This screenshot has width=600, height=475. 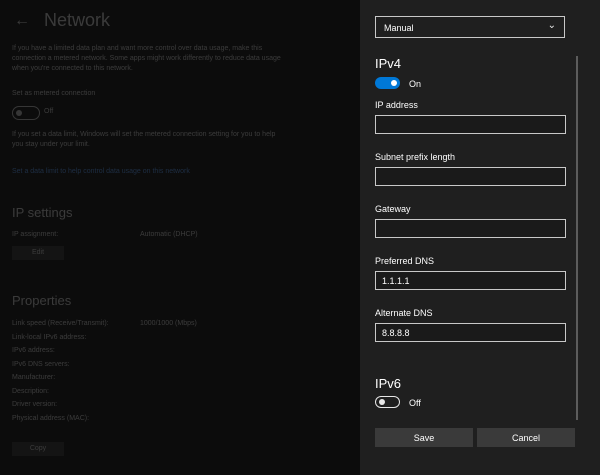 I want to click on back-arrow-icon: ←, so click(x=22, y=21).